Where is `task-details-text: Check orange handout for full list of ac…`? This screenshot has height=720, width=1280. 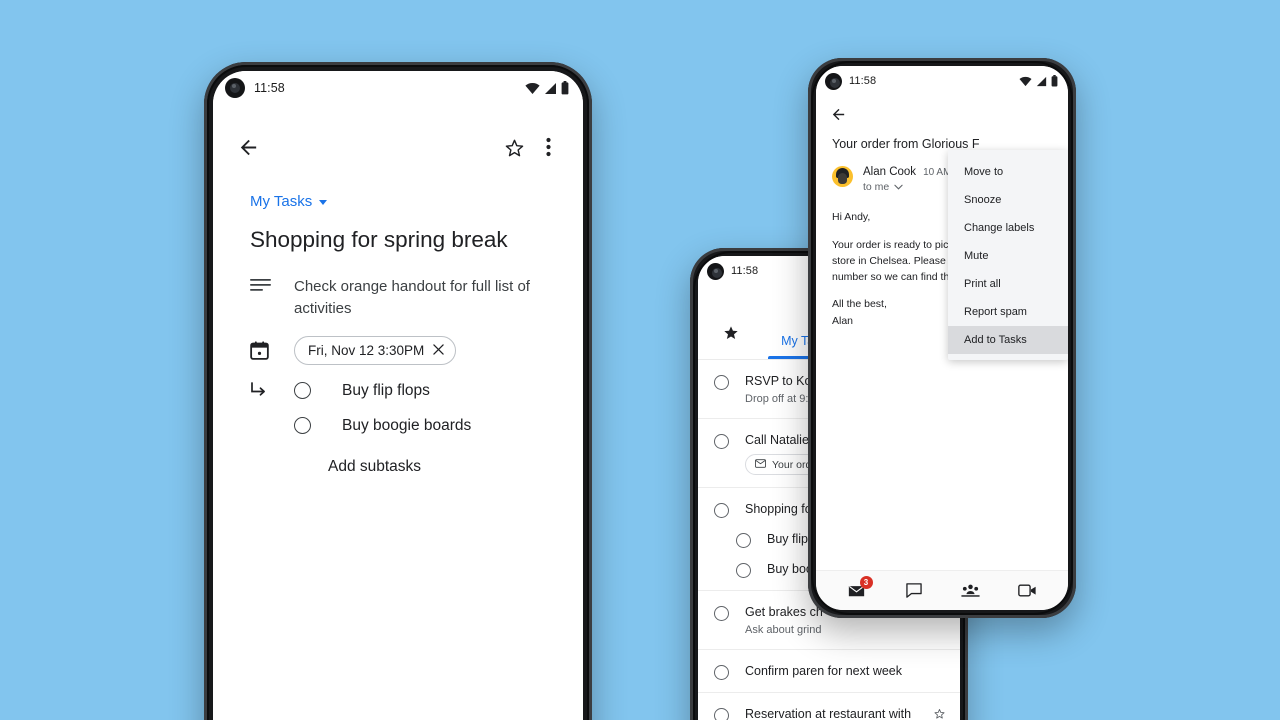 task-details-text: Check orange handout for full list of ac… is located at coordinates (412, 297).